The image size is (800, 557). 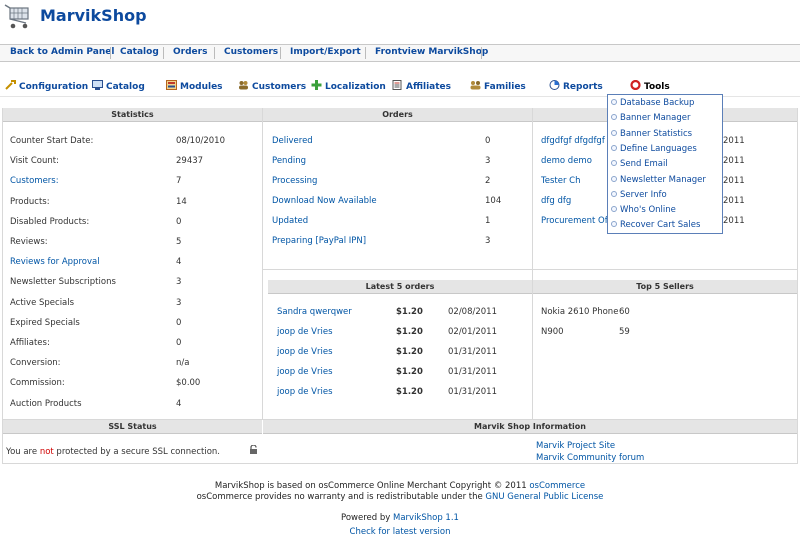 I want to click on families-icon, so click(x=475, y=85).